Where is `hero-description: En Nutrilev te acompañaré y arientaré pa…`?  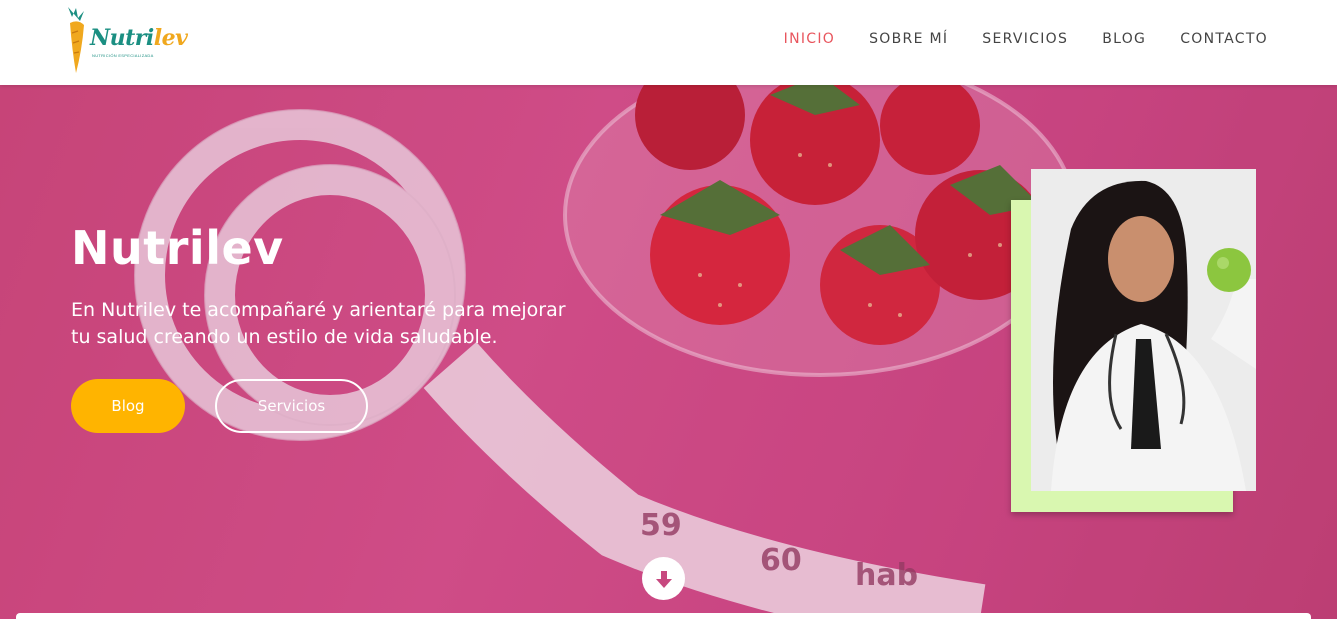 hero-description: En Nutrilev te acompañaré y arientaré pa… is located at coordinates (318, 323).